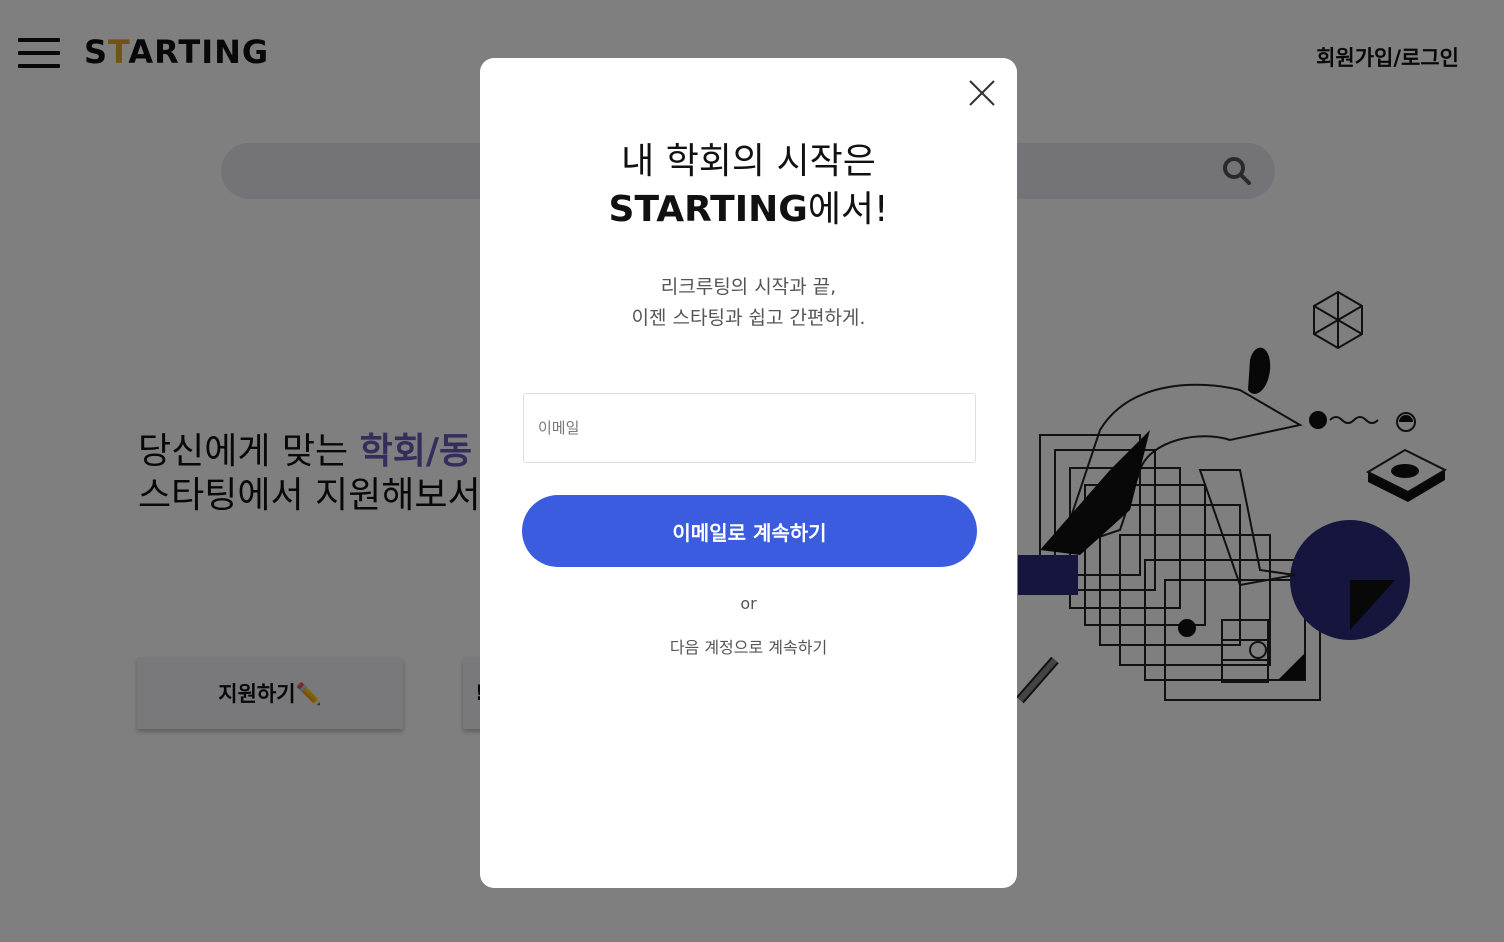 The image size is (1504, 942). What do you see at coordinates (748, 646) in the screenshot?
I see `continue-with-other-accounts-link: 다음 계정으로 계속하기` at bounding box center [748, 646].